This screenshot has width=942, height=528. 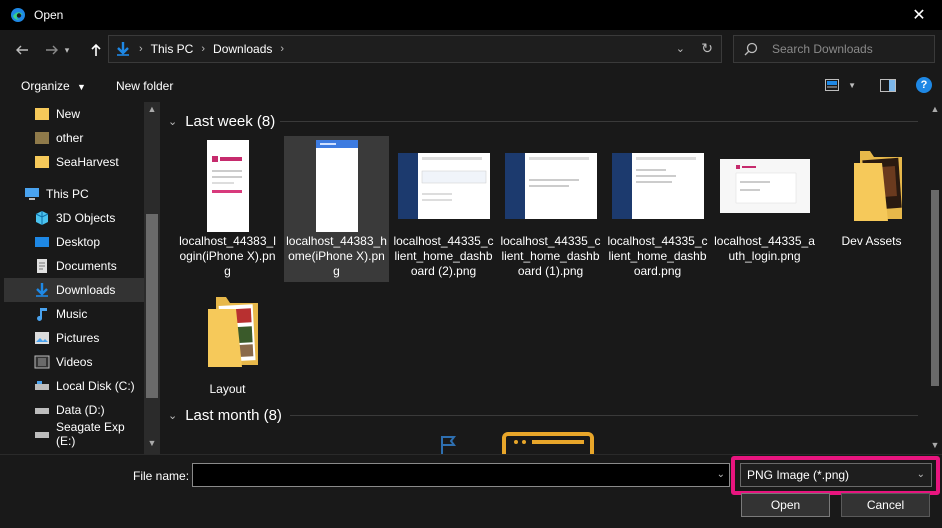 What do you see at coordinates (680, 48) in the screenshot?
I see `address-dropdown-icon: ⌄` at bounding box center [680, 48].